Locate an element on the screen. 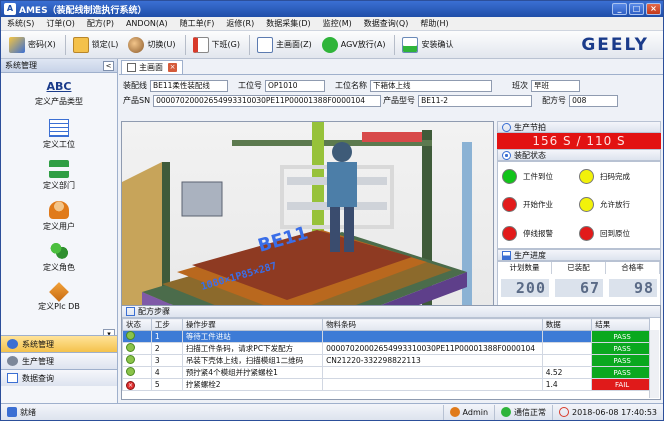 The width and height of the screenshot is (664, 421). station-field: OP1010 is located at coordinates (295, 85).